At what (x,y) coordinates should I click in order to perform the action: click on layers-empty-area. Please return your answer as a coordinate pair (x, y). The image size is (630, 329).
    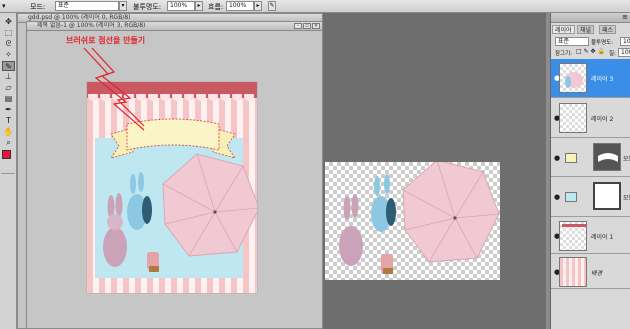
    Looking at the image, I should click on (590, 309).